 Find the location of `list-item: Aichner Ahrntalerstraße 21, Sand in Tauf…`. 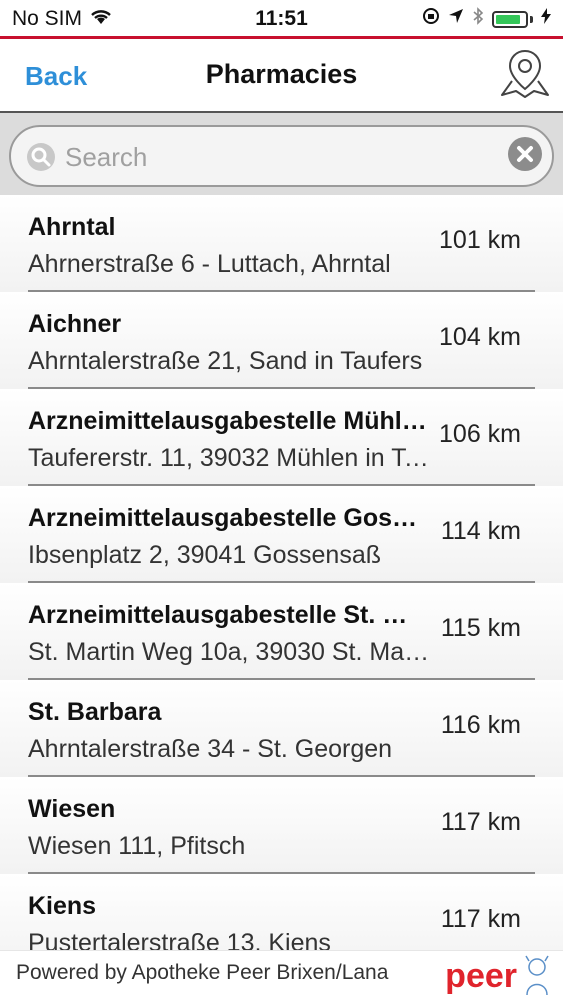

list-item: Aichner Ahrntalerstraße 21, Sand in Tauf… is located at coordinates (281, 340).